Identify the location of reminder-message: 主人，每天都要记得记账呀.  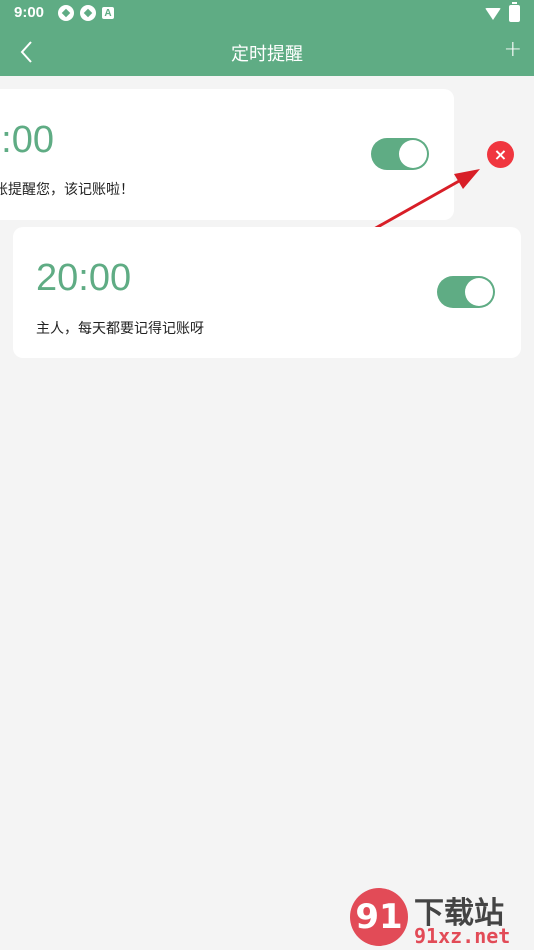
(120, 329).